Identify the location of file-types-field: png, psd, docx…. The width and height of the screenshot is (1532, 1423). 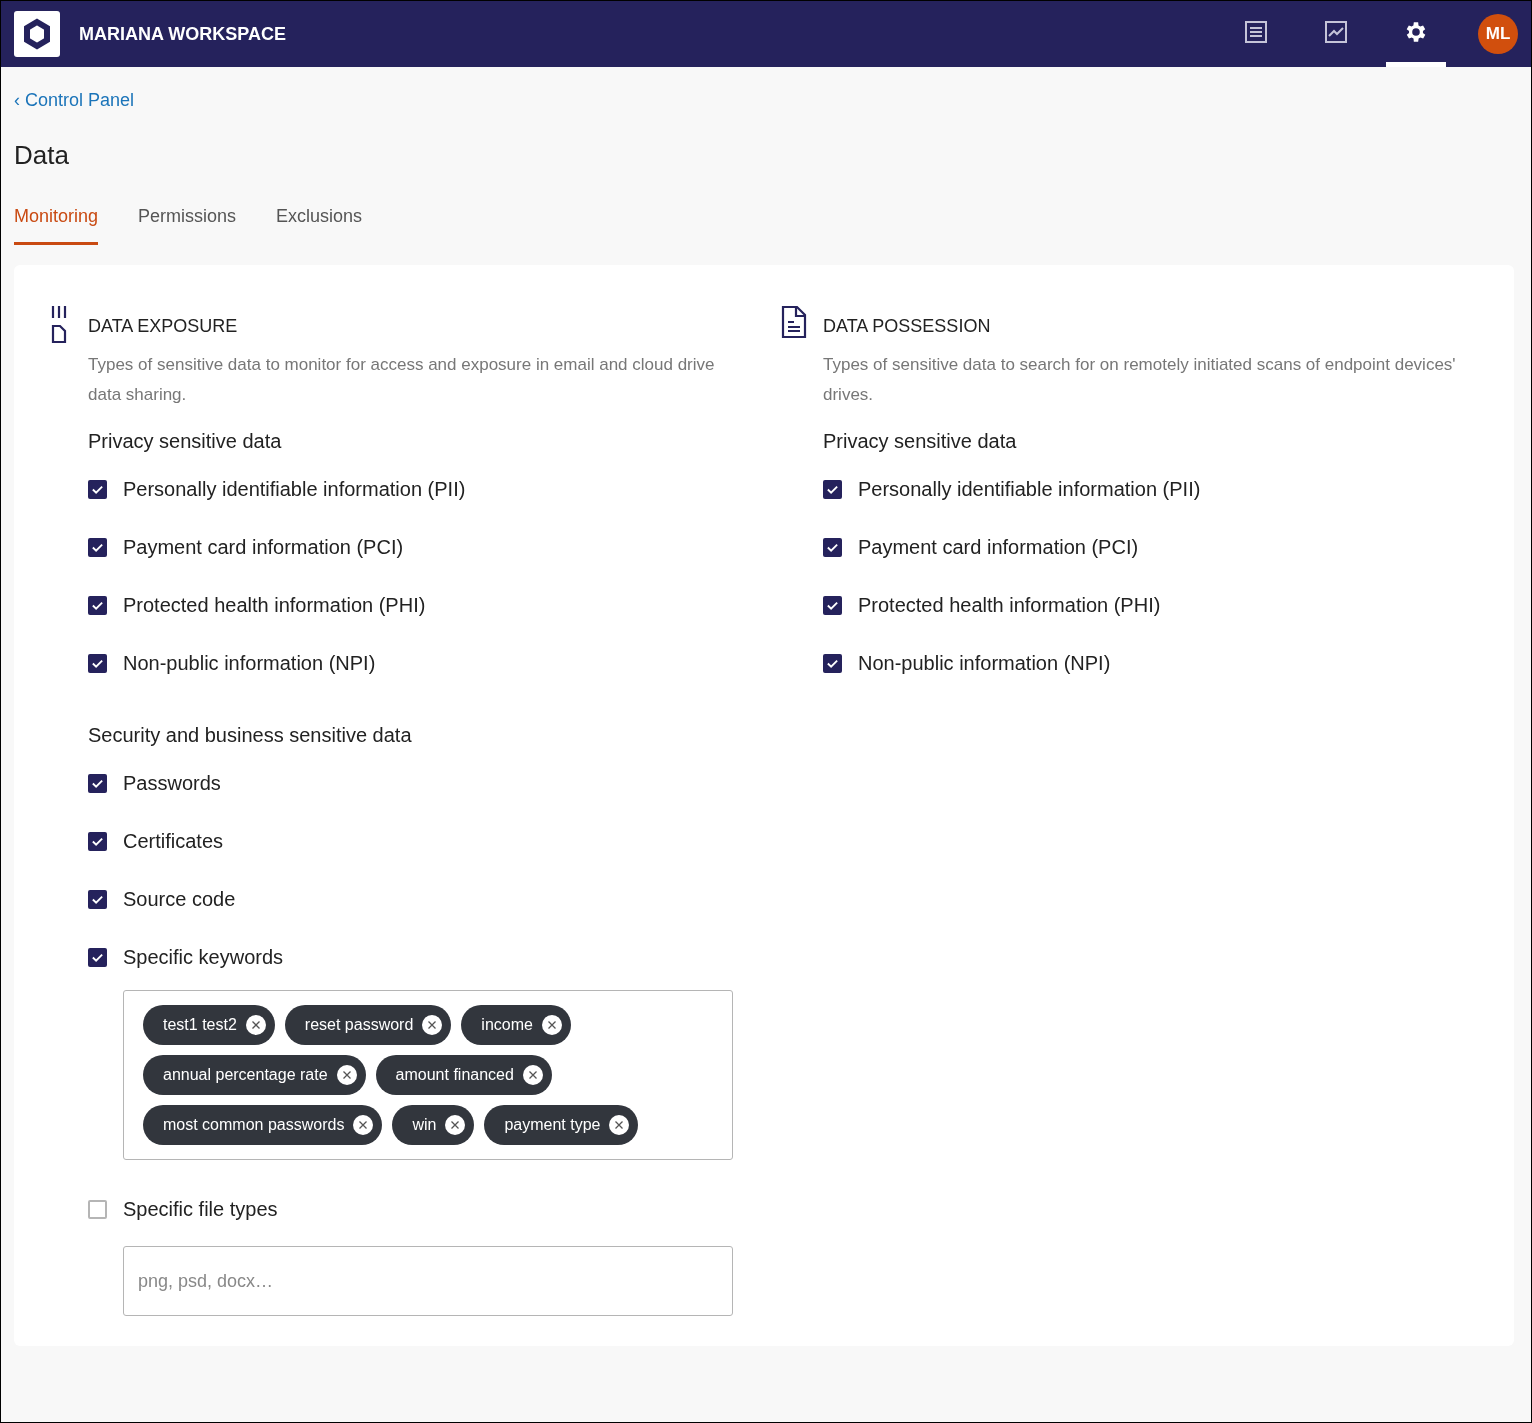
(428, 1281).